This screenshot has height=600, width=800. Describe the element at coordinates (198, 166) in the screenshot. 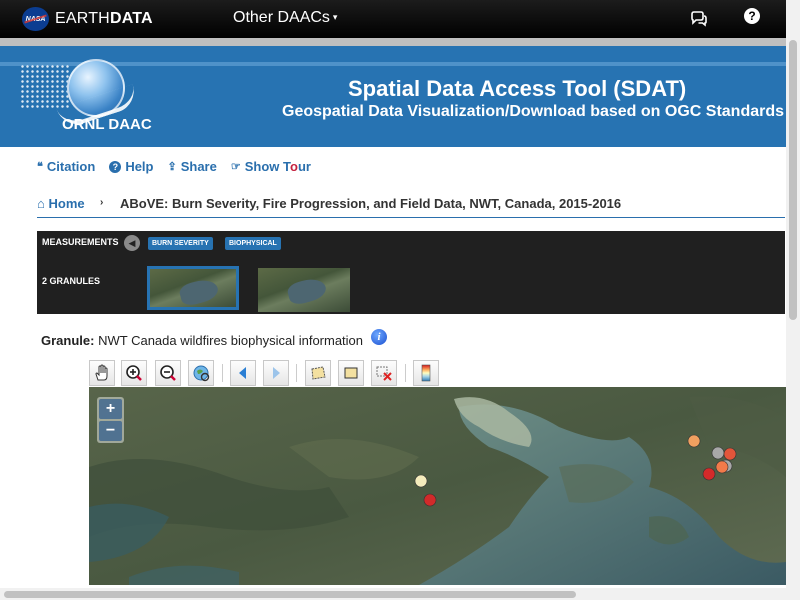

I see `share-label: Share` at that location.